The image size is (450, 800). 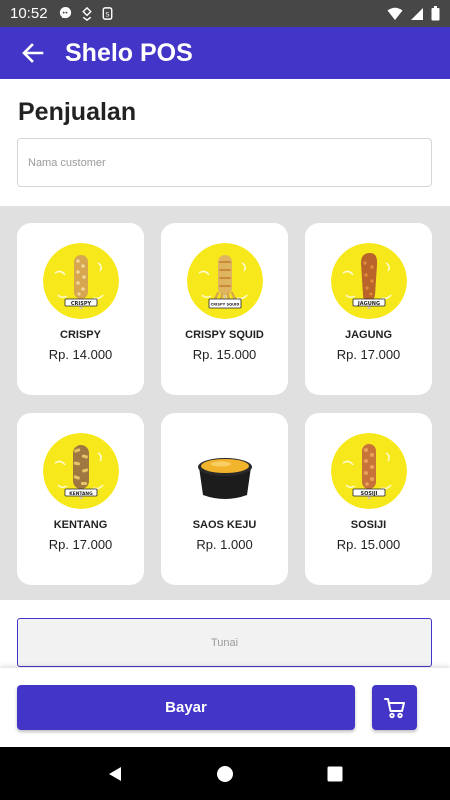 I want to click on square-recents-icon, so click(x=335, y=773).